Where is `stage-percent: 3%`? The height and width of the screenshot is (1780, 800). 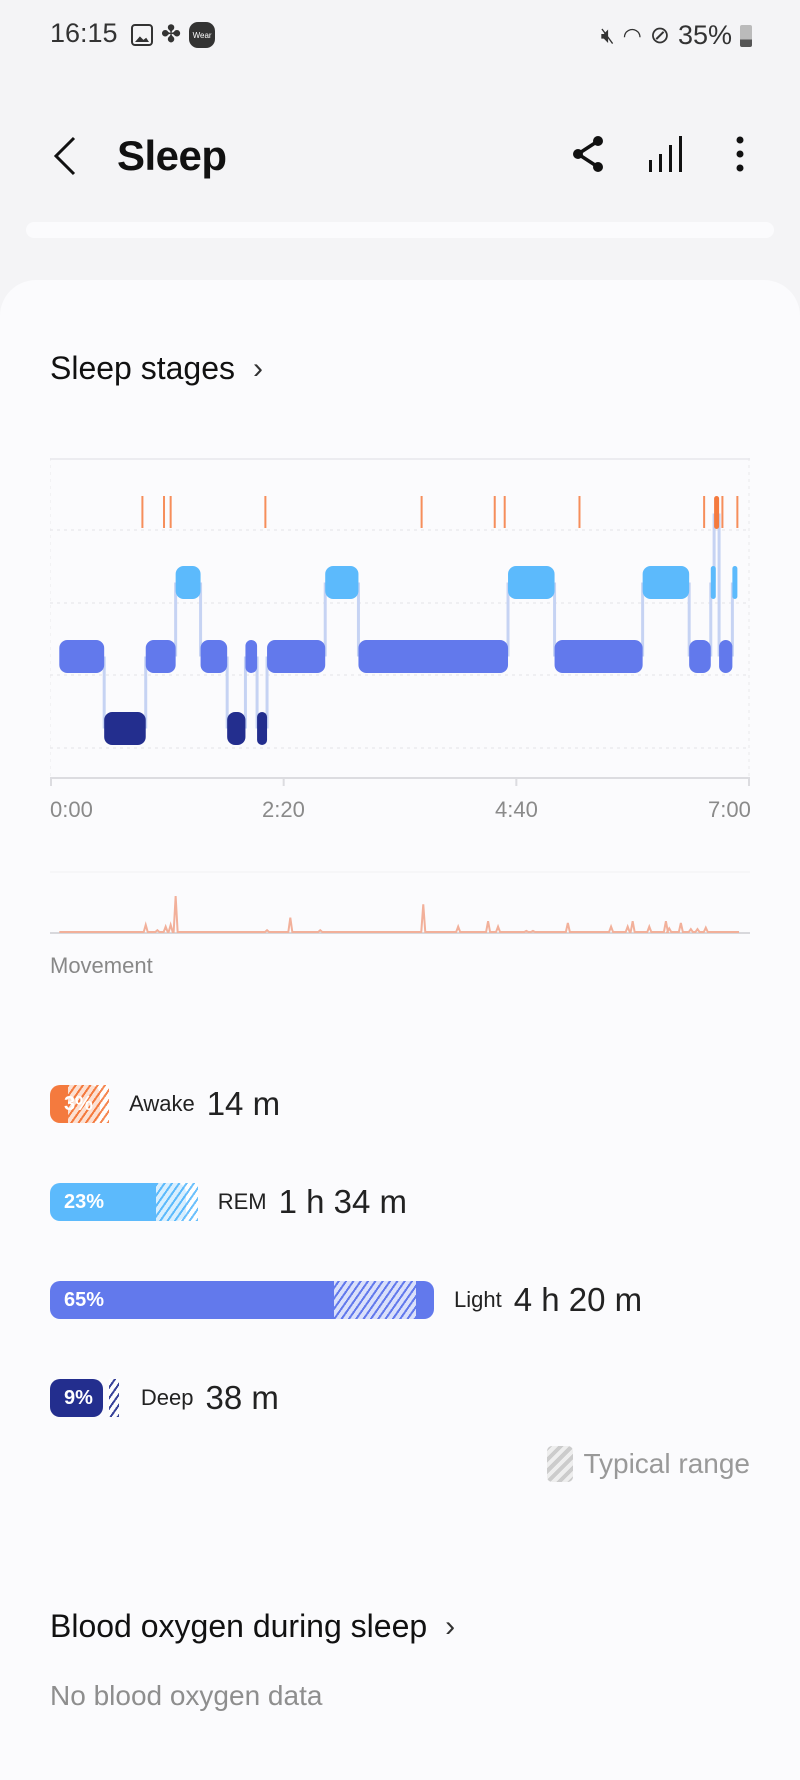 stage-percent: 3% is located at coordinates (78, 1103).